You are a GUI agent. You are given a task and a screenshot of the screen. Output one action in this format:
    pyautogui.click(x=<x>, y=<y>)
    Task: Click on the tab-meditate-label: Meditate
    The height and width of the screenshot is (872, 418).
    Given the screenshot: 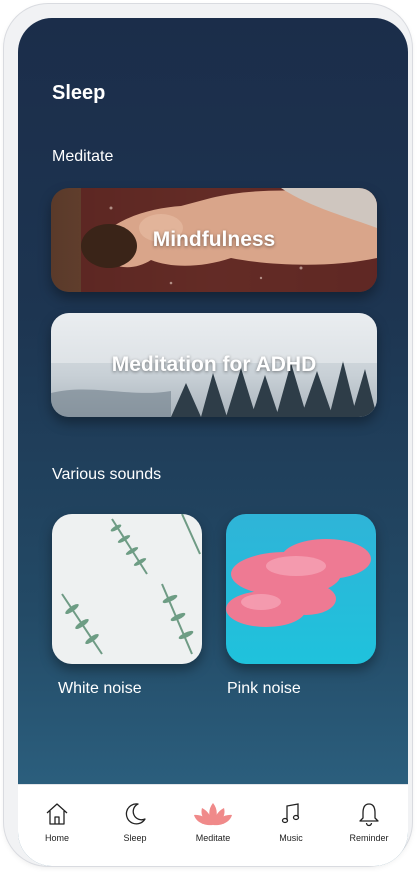 What is the action you would take?
    pyautogui.click(x=213, y=838)
    